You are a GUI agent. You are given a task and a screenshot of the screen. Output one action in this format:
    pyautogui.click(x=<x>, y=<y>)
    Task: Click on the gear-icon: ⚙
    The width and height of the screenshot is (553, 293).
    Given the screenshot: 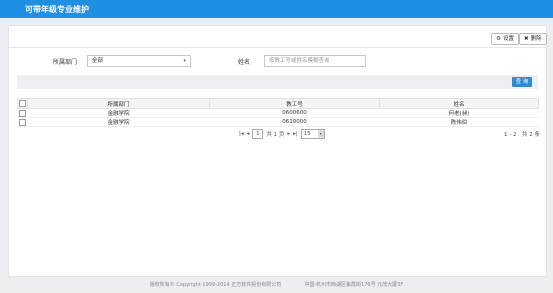 What is the action you would take?
    pyautogui.click(x=498, y=39)
    